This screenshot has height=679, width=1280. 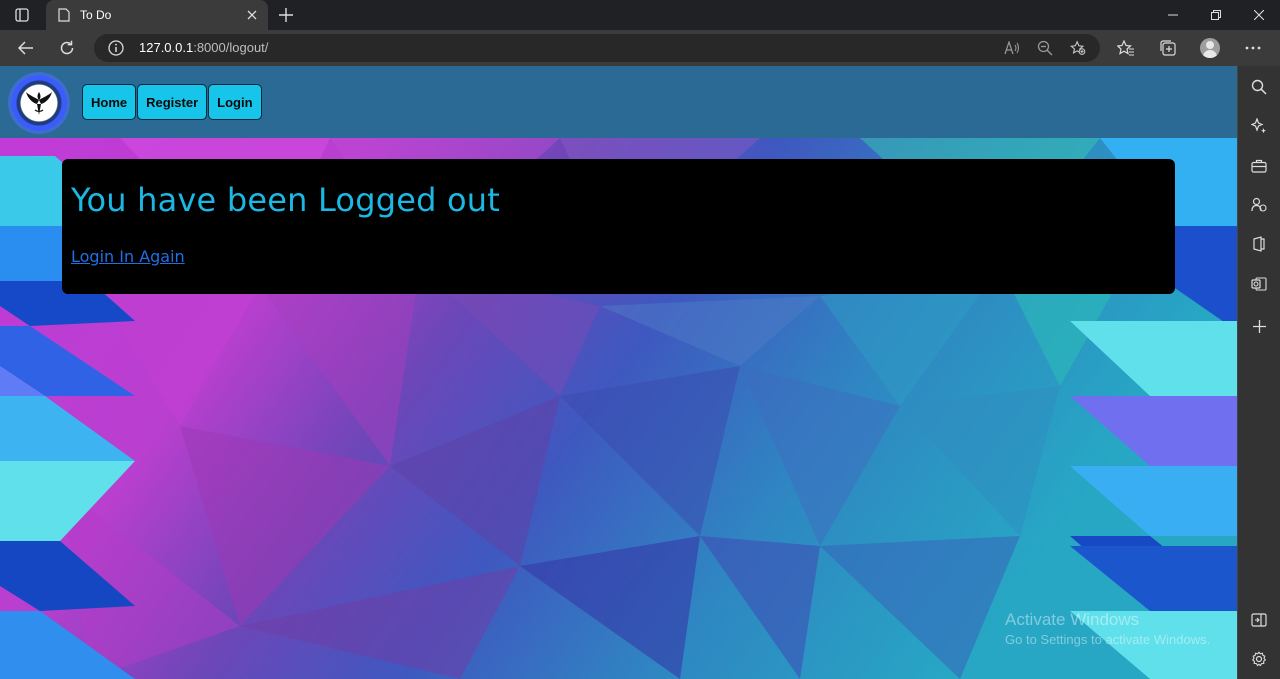 I want to click on outlook-icon, so click(x=1259, y=284).